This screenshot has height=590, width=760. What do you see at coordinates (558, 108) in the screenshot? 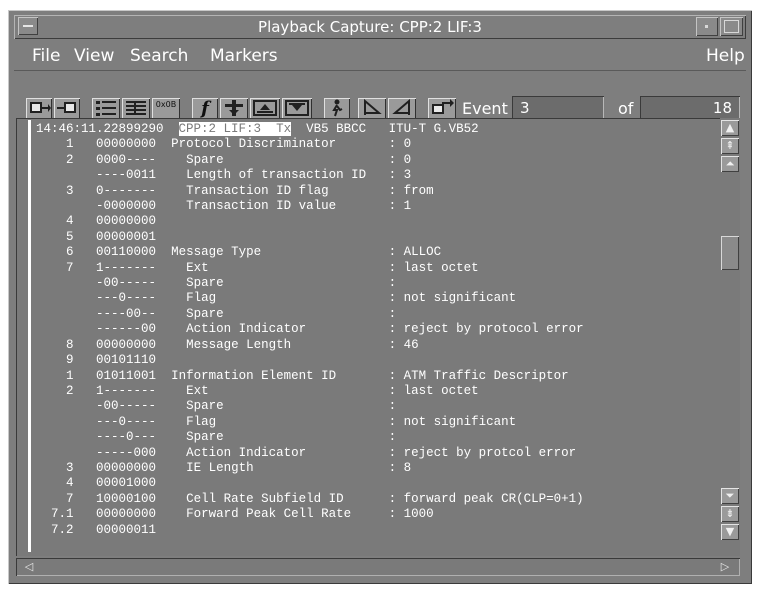
I see `event-number-field: 3` at bounding box center [558, 108].